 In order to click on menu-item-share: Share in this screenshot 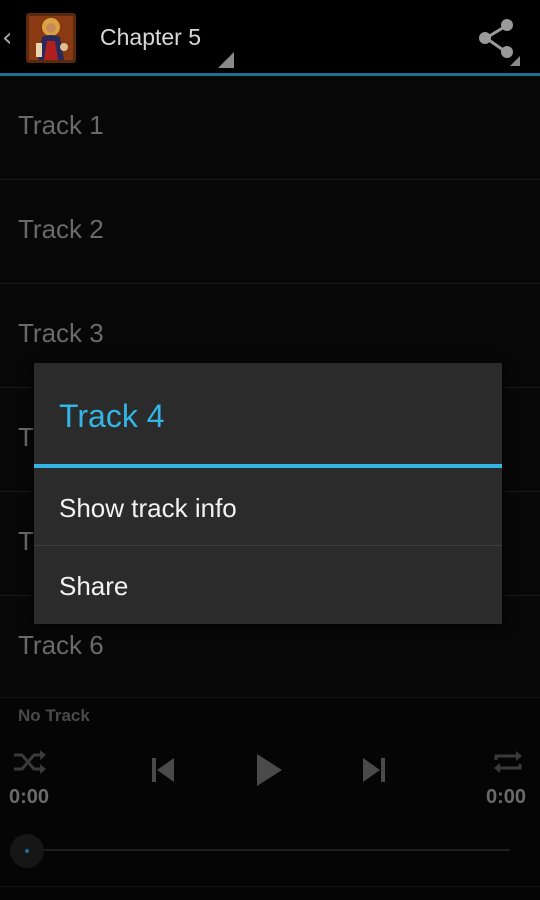, I will do `click(268, 584)`.